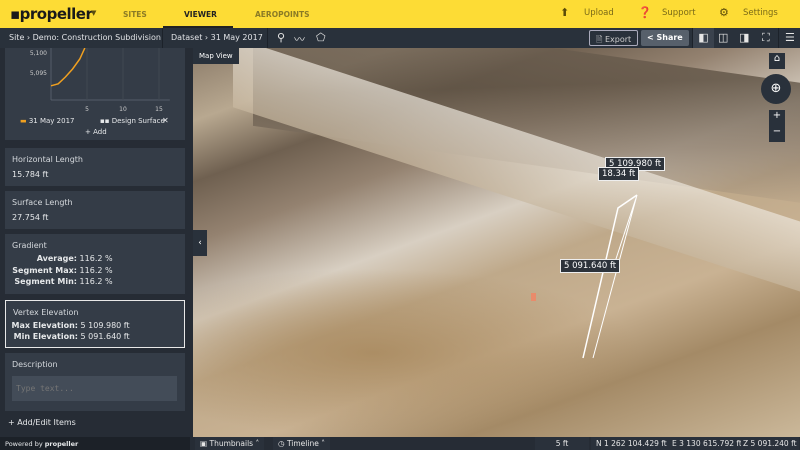  What do you see at coordinates (200, 14) in the screenshot?
I see `nav-viewer: VIEWER` at bounding box center [200, 14].